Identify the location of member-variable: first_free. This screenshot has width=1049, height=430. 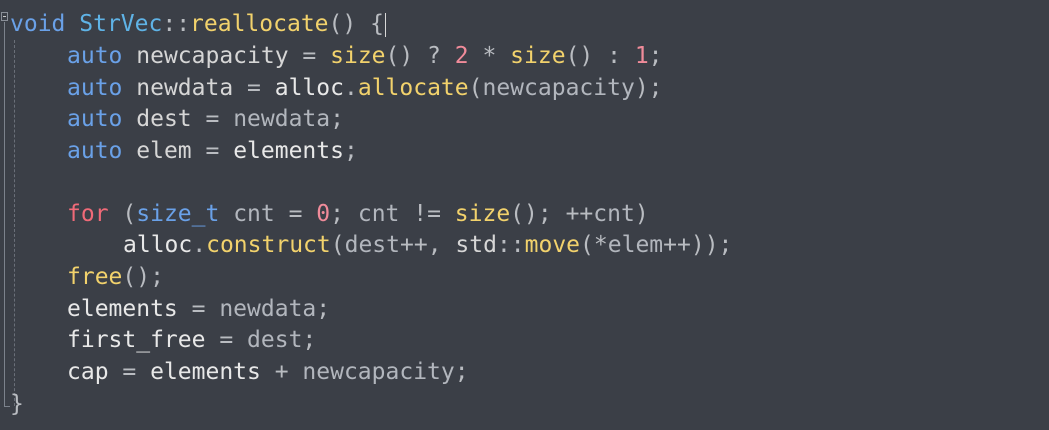
(136, 340).